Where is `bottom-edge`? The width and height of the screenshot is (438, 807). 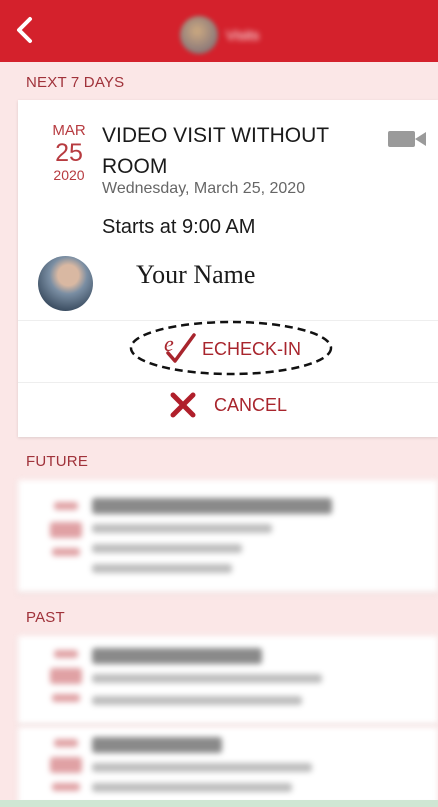 bottom-edge is located at coordinates (219, 803).